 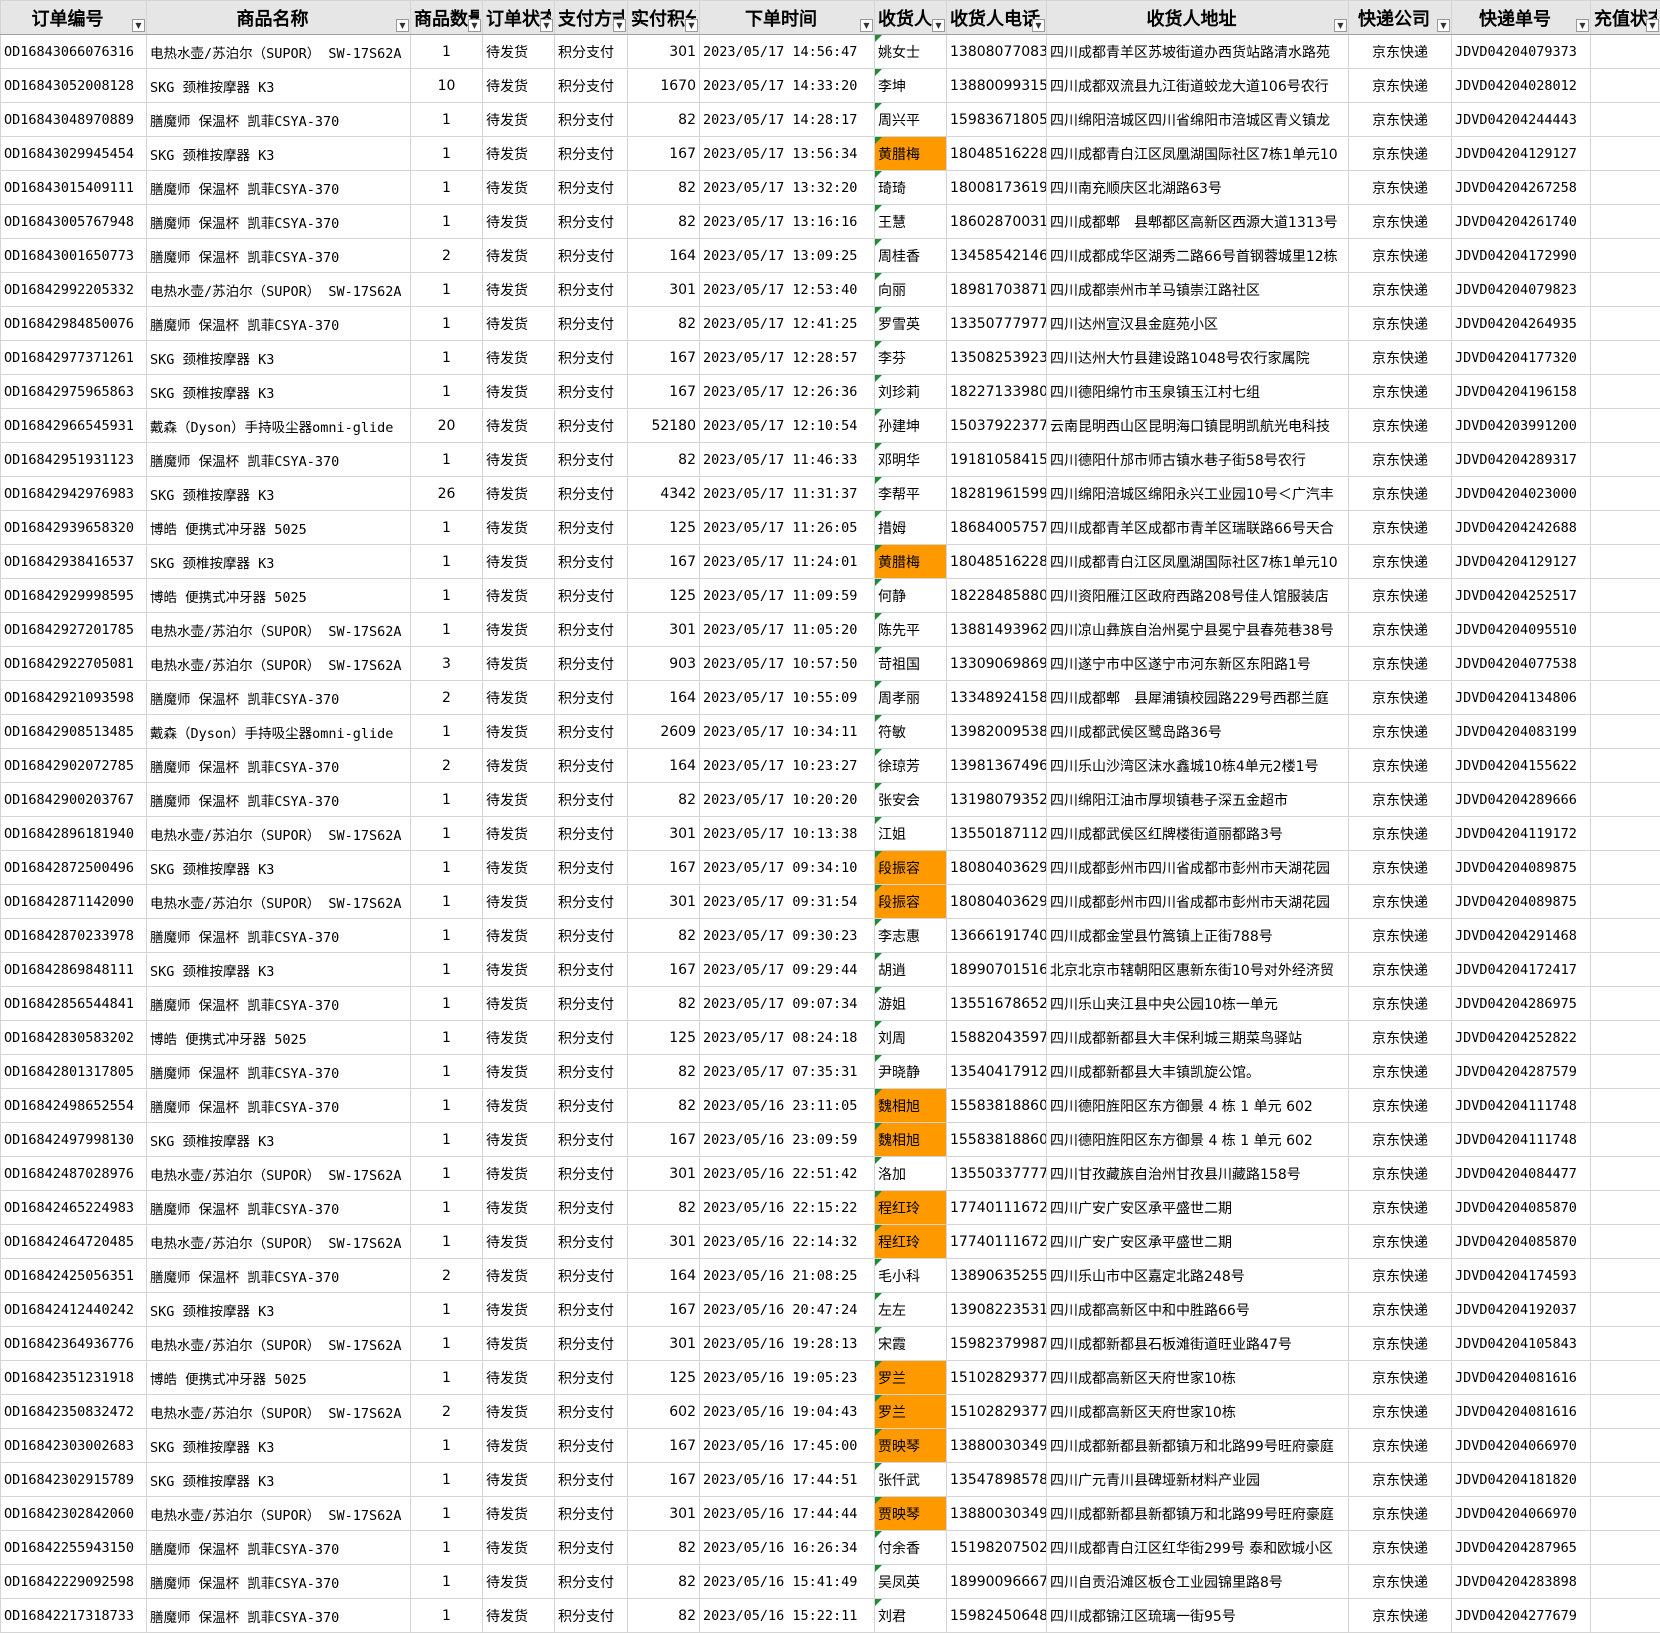 I want to click on phone-cell: 13880030349, so click(x=996, y=1445).